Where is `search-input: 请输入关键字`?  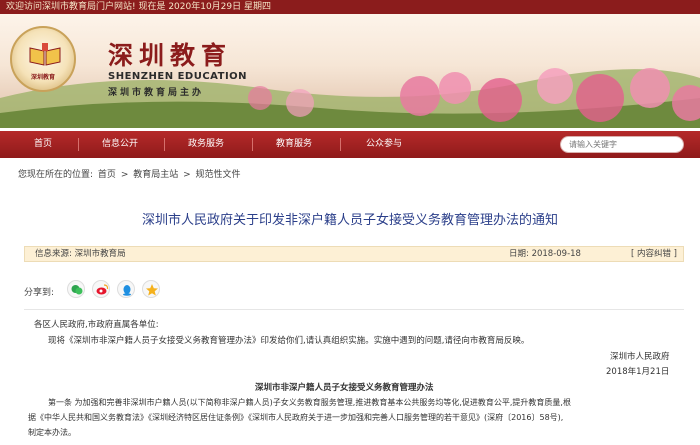 search-input: 请输入关键字 is located at coordinates (622, 144).